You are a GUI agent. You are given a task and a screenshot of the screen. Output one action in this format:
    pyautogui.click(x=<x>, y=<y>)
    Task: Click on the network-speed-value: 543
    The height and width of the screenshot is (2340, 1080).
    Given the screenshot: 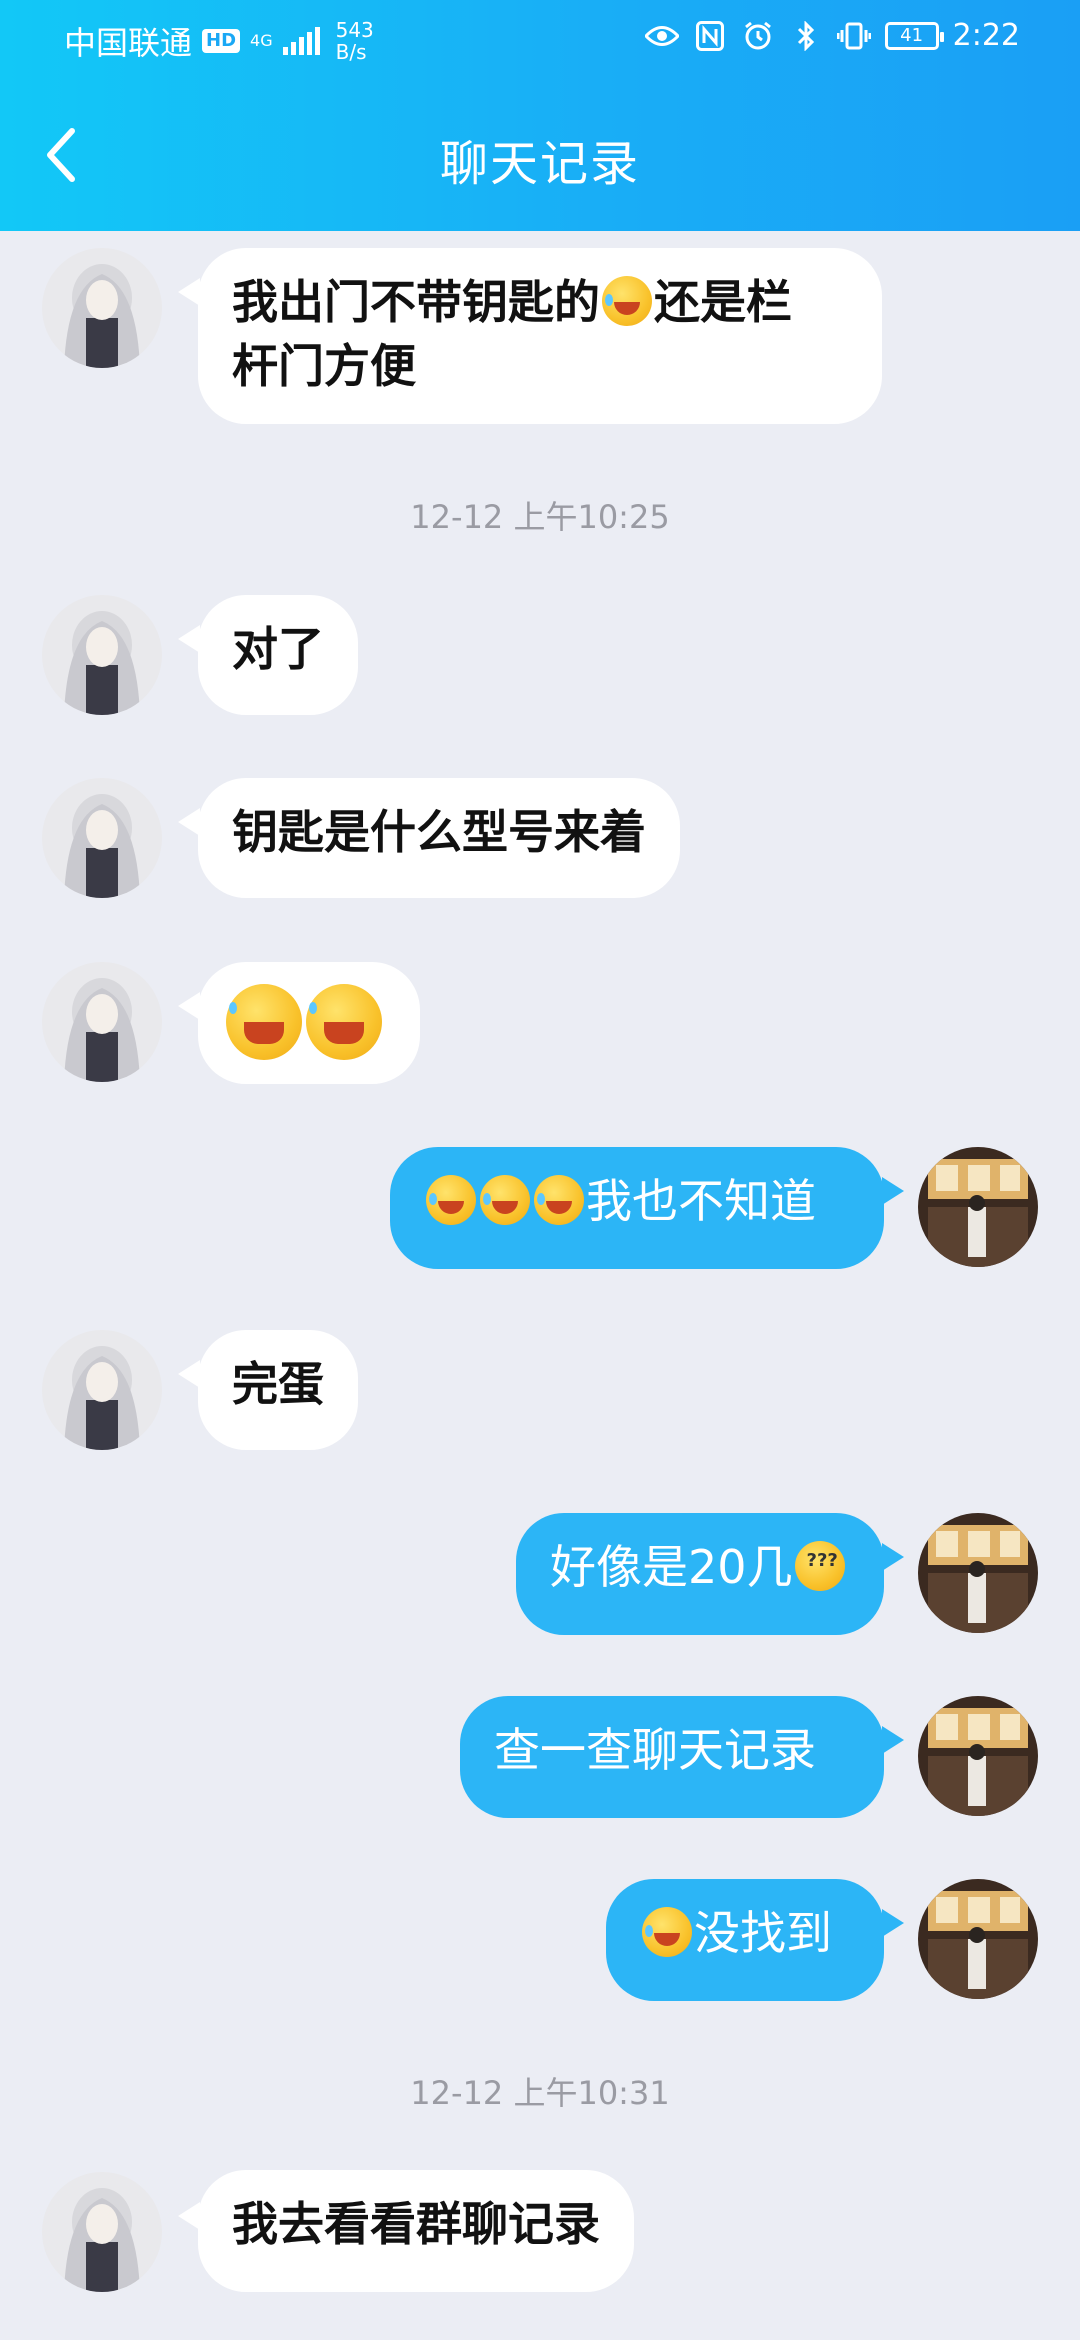 What is the action you would take?
    pyautogui.click(x=354, y=30)
    